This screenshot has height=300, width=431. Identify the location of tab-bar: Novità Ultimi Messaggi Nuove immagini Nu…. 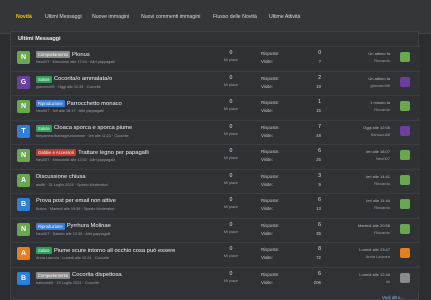
(215, 17).